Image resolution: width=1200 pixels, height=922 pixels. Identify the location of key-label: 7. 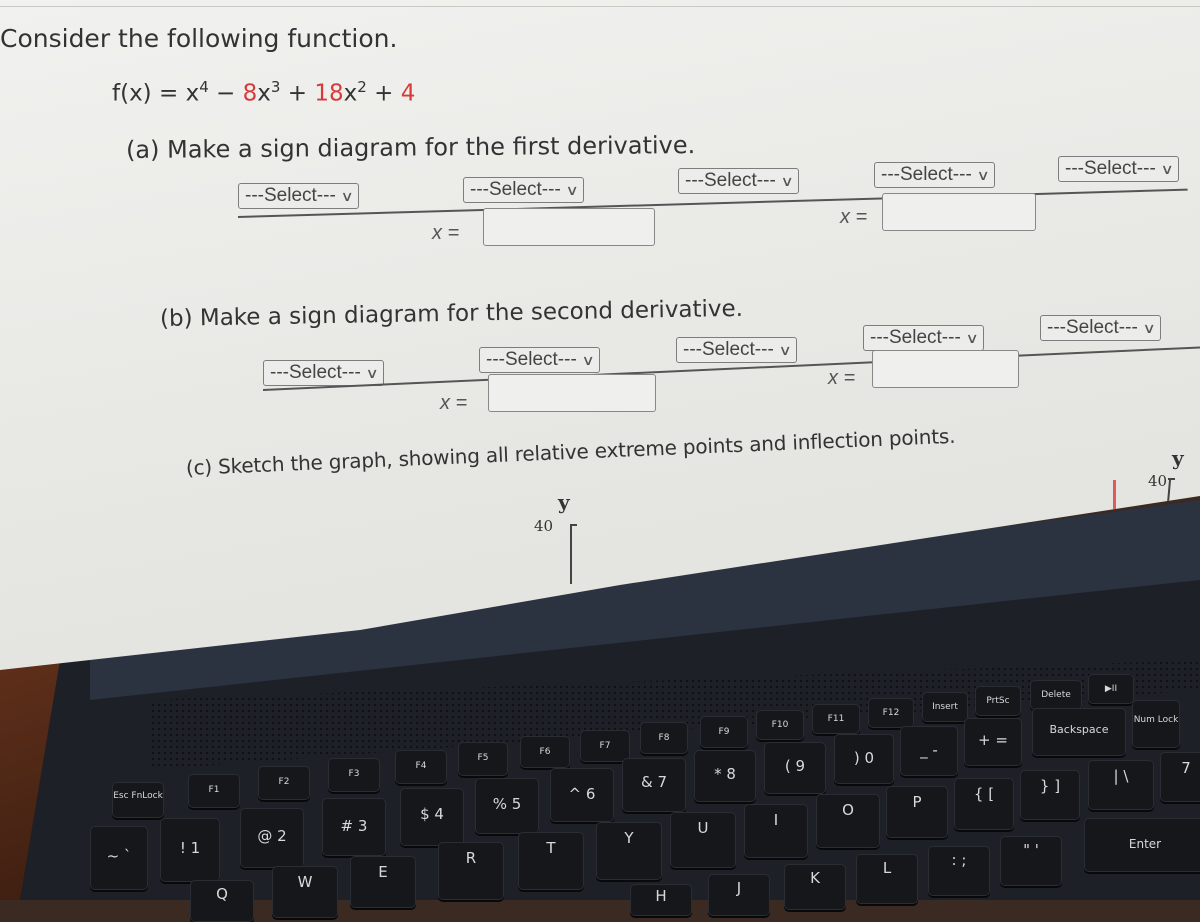
(1186, 768).